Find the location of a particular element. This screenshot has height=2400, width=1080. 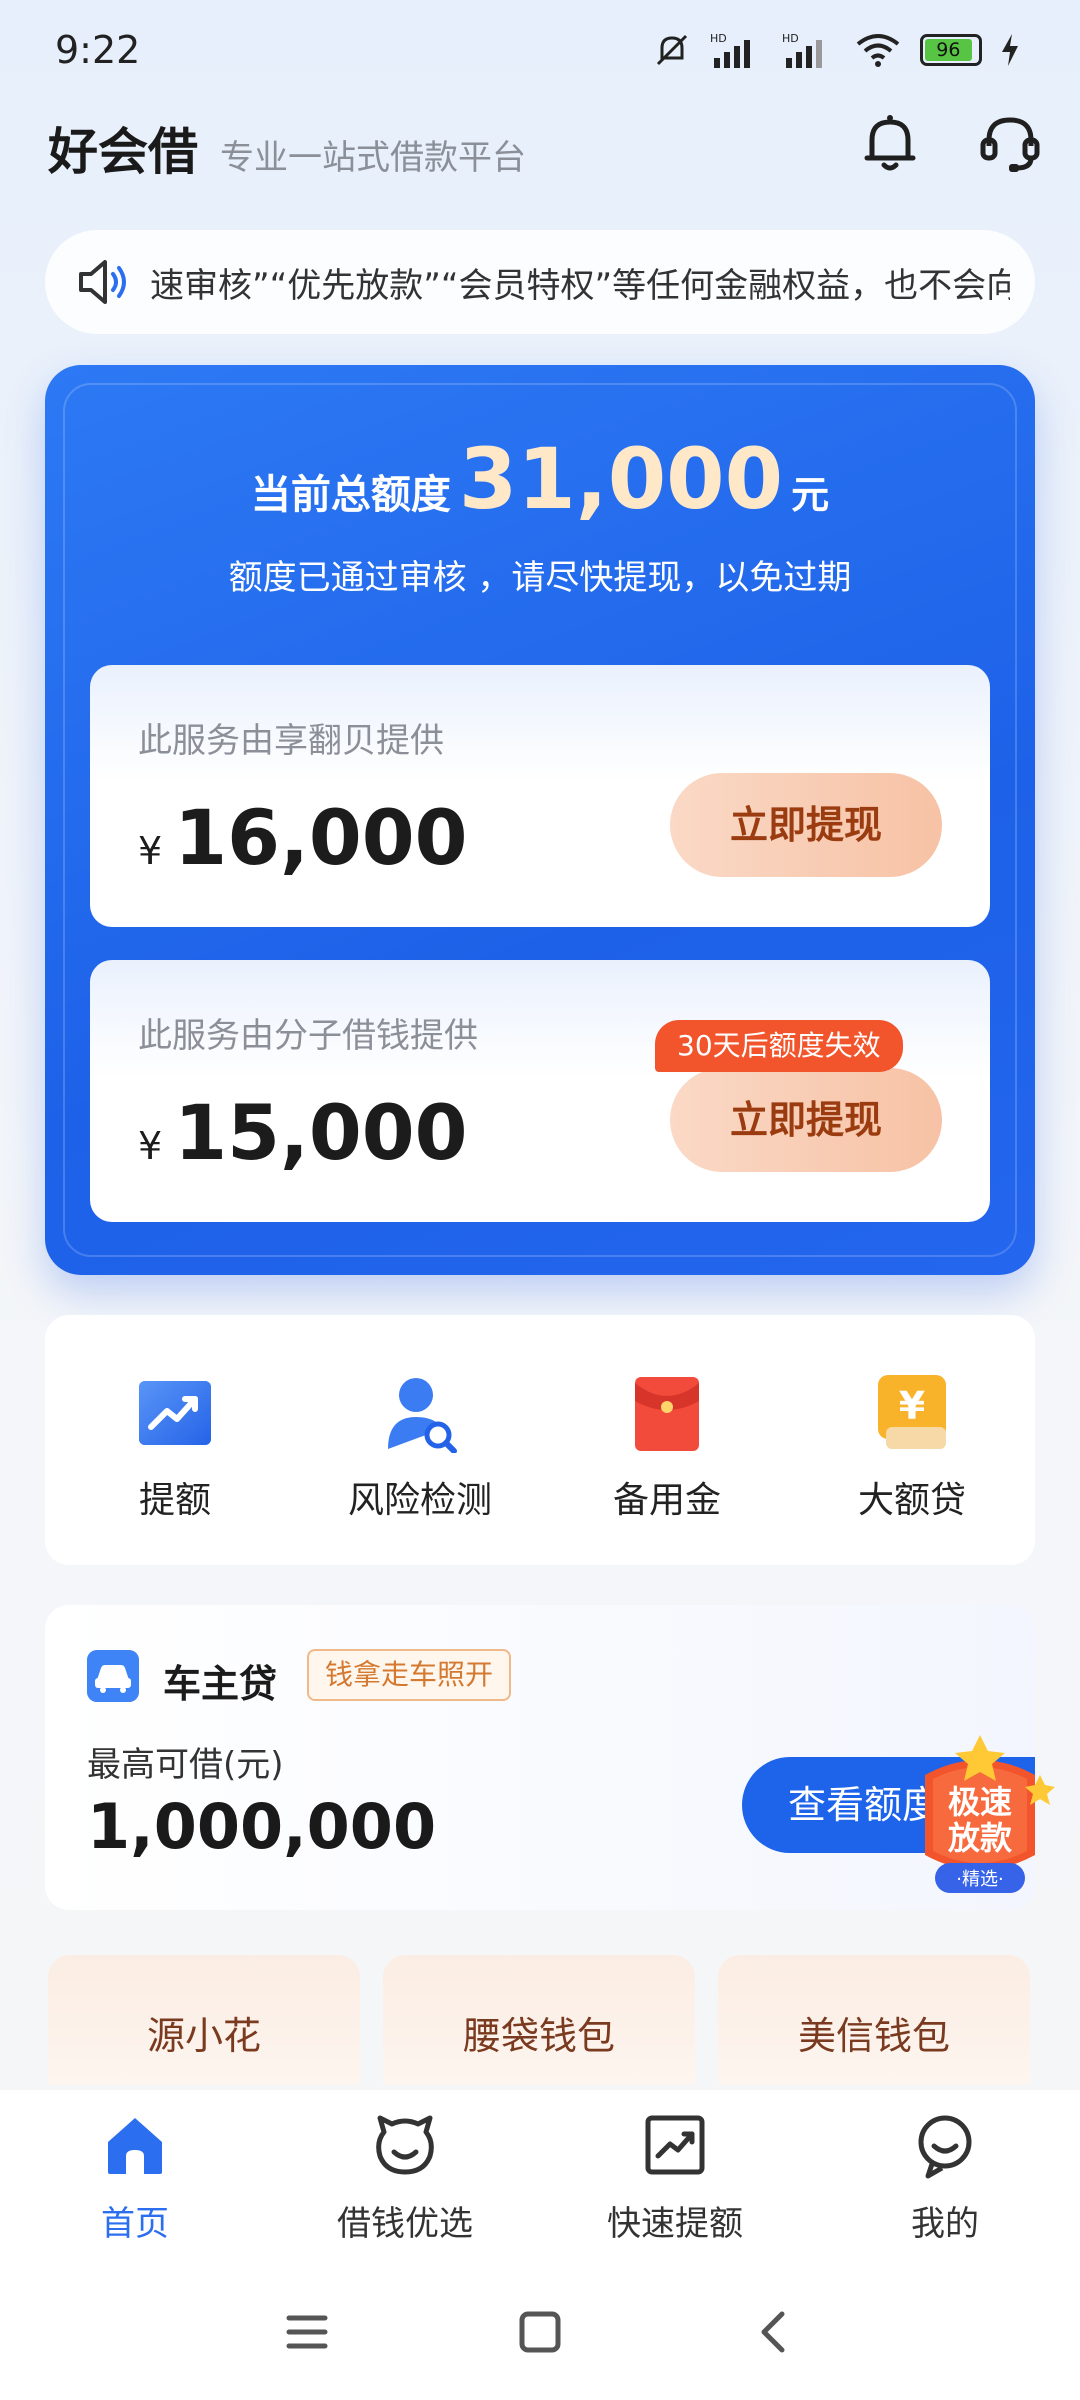

notice-text: 速审核”“优先放款”“会员特权”等任何金融权益，也不会向其 is located at coordinates (580, 286).